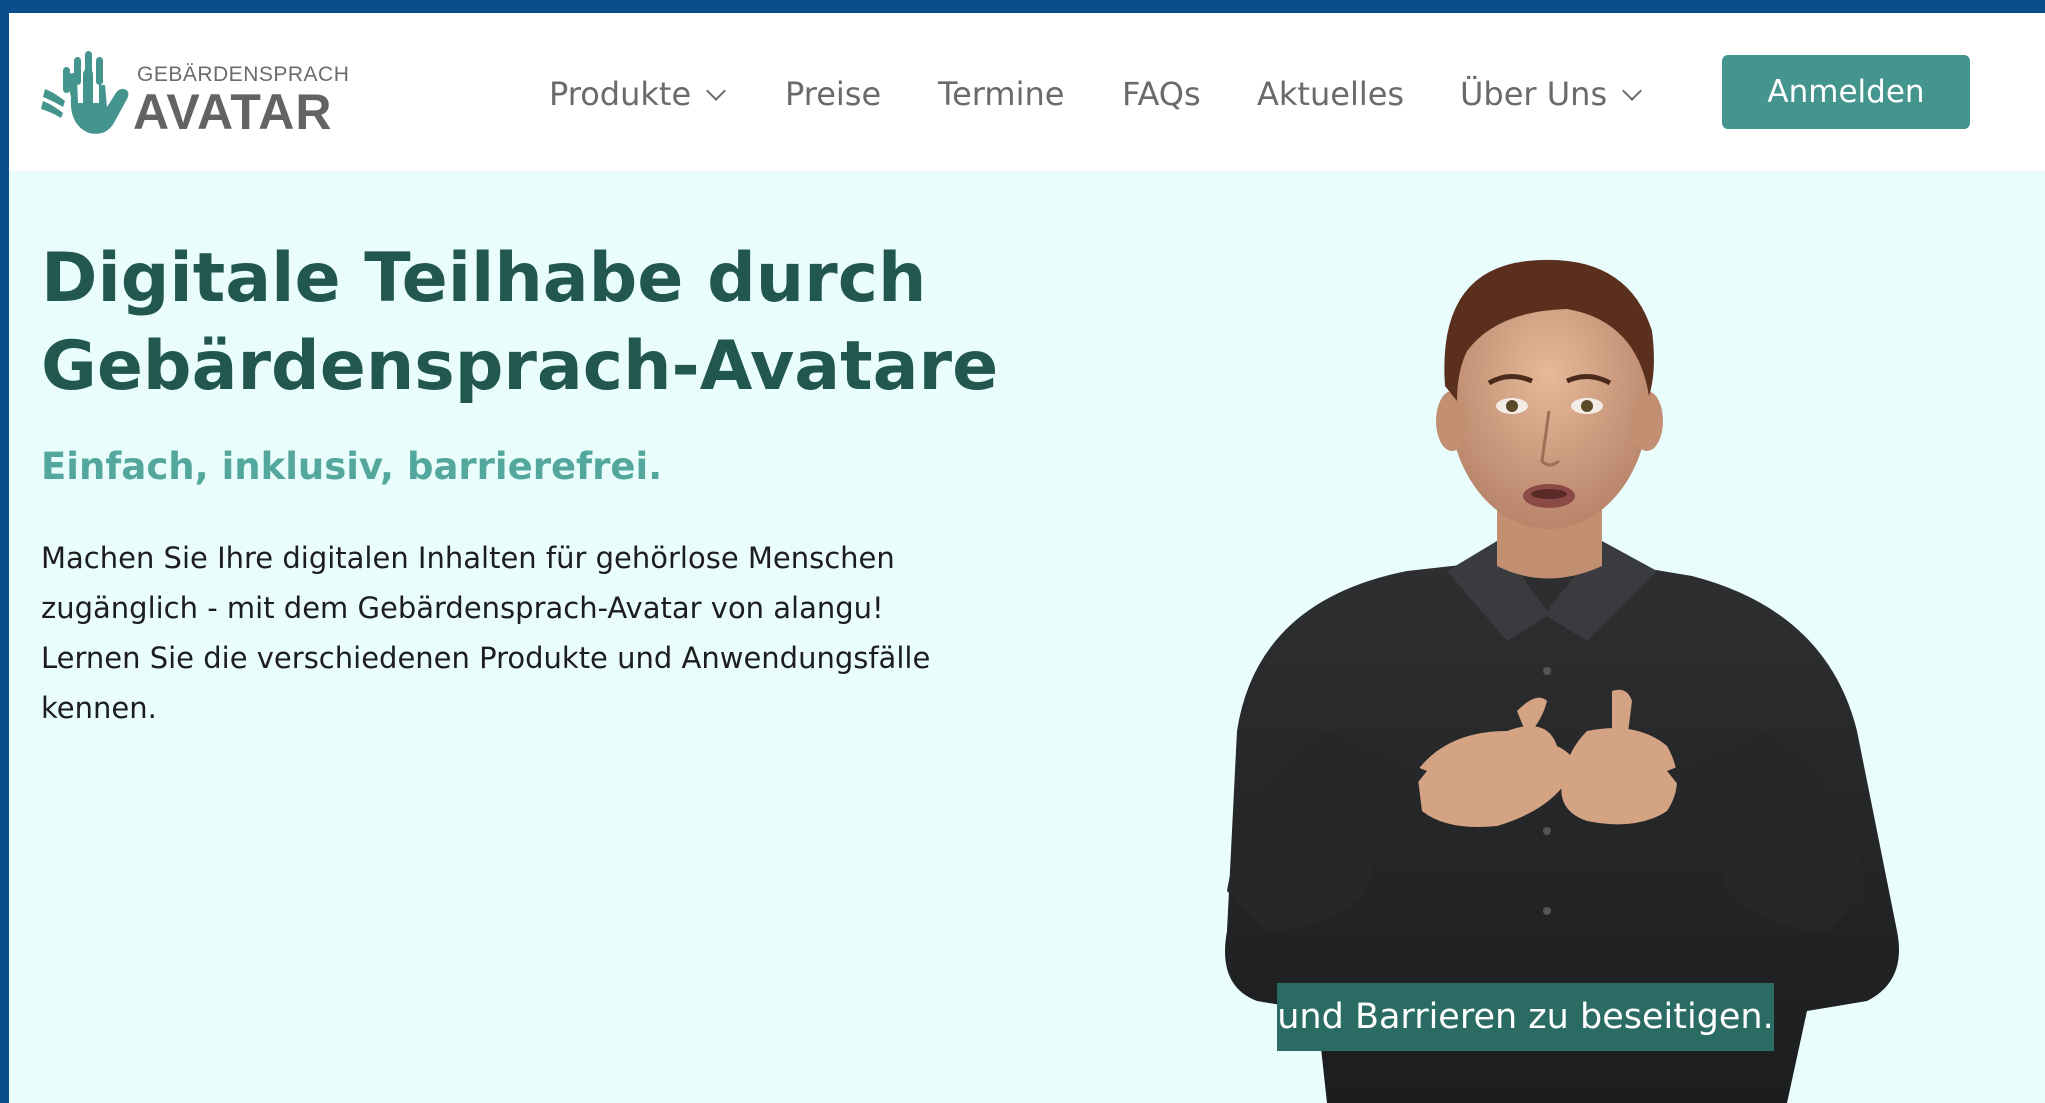  Describe the element at coordinates (520, 366) in the screenshot. I see `hero-title-line: Gebärdensprach-Avatare` at that location.